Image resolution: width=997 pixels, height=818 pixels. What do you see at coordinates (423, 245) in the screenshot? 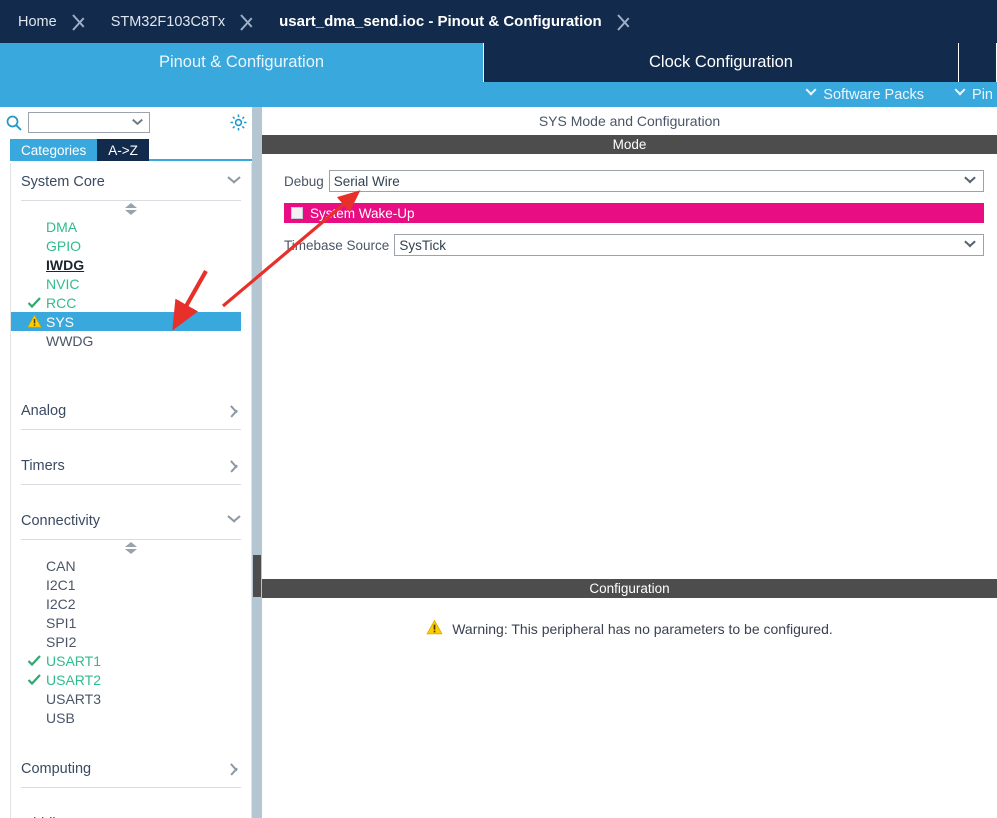
I see `timebase-source-value: SysTick` at bounding box center [423, 245].